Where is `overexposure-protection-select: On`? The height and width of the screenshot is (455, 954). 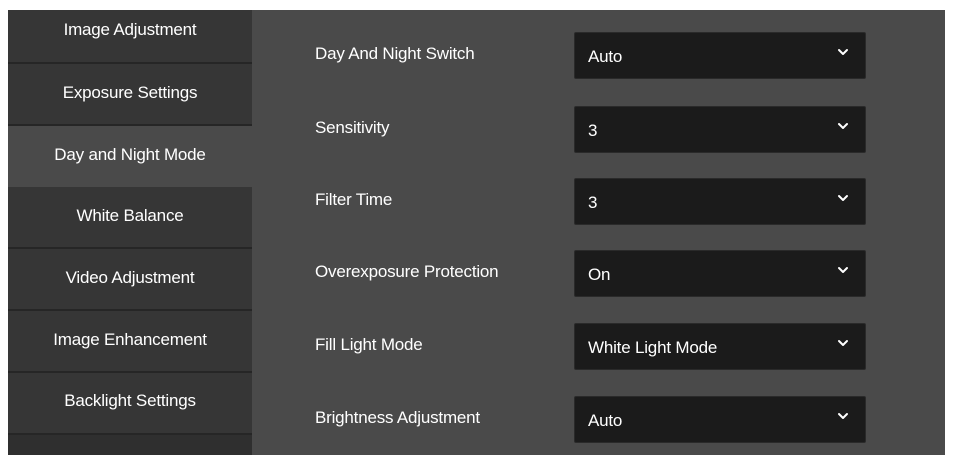 overexposure-protection-select: On is located at coordinates (720, 273).